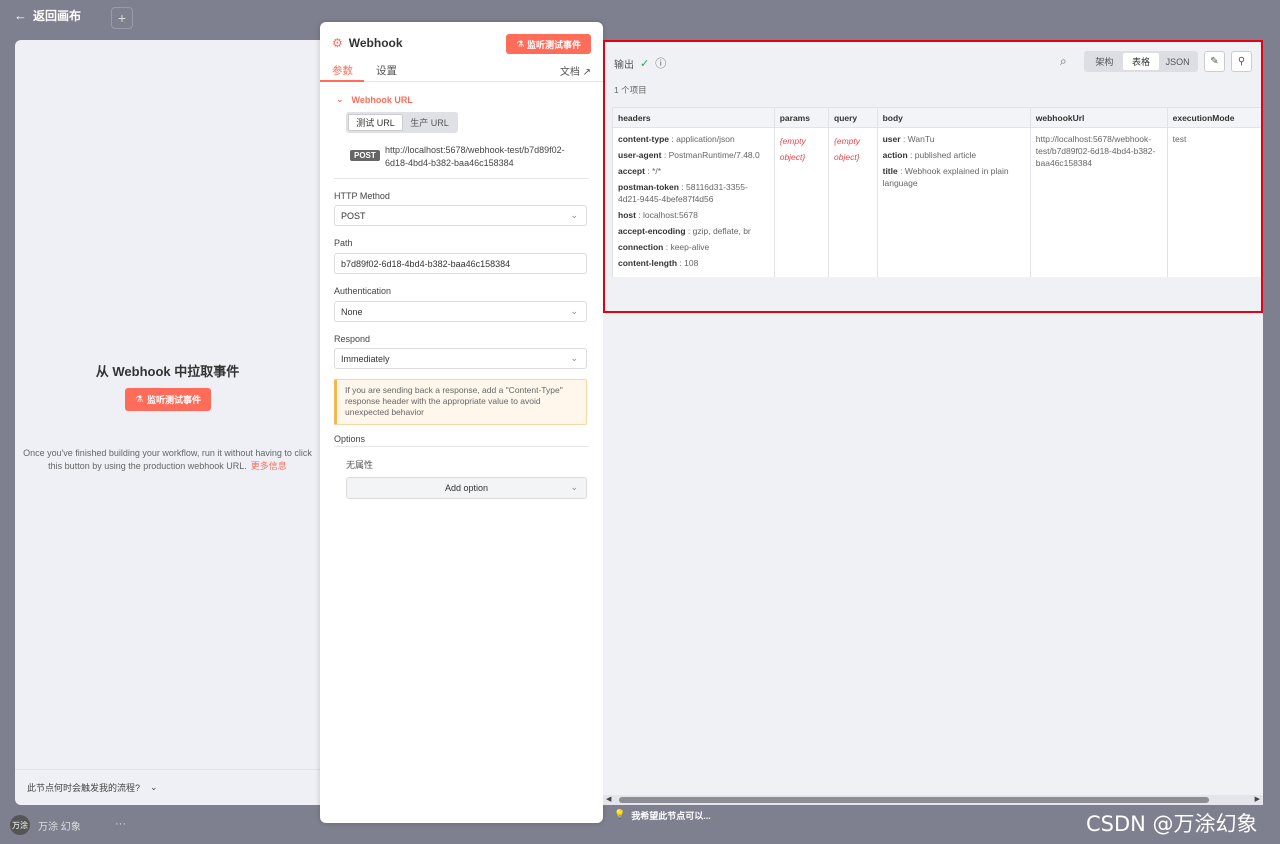 The image size is (1280, 844). What do you see at coordinates (429, 122) in the screenshot?
I see `production-url-option: 生产 URL` at bounding box center [429, 122].